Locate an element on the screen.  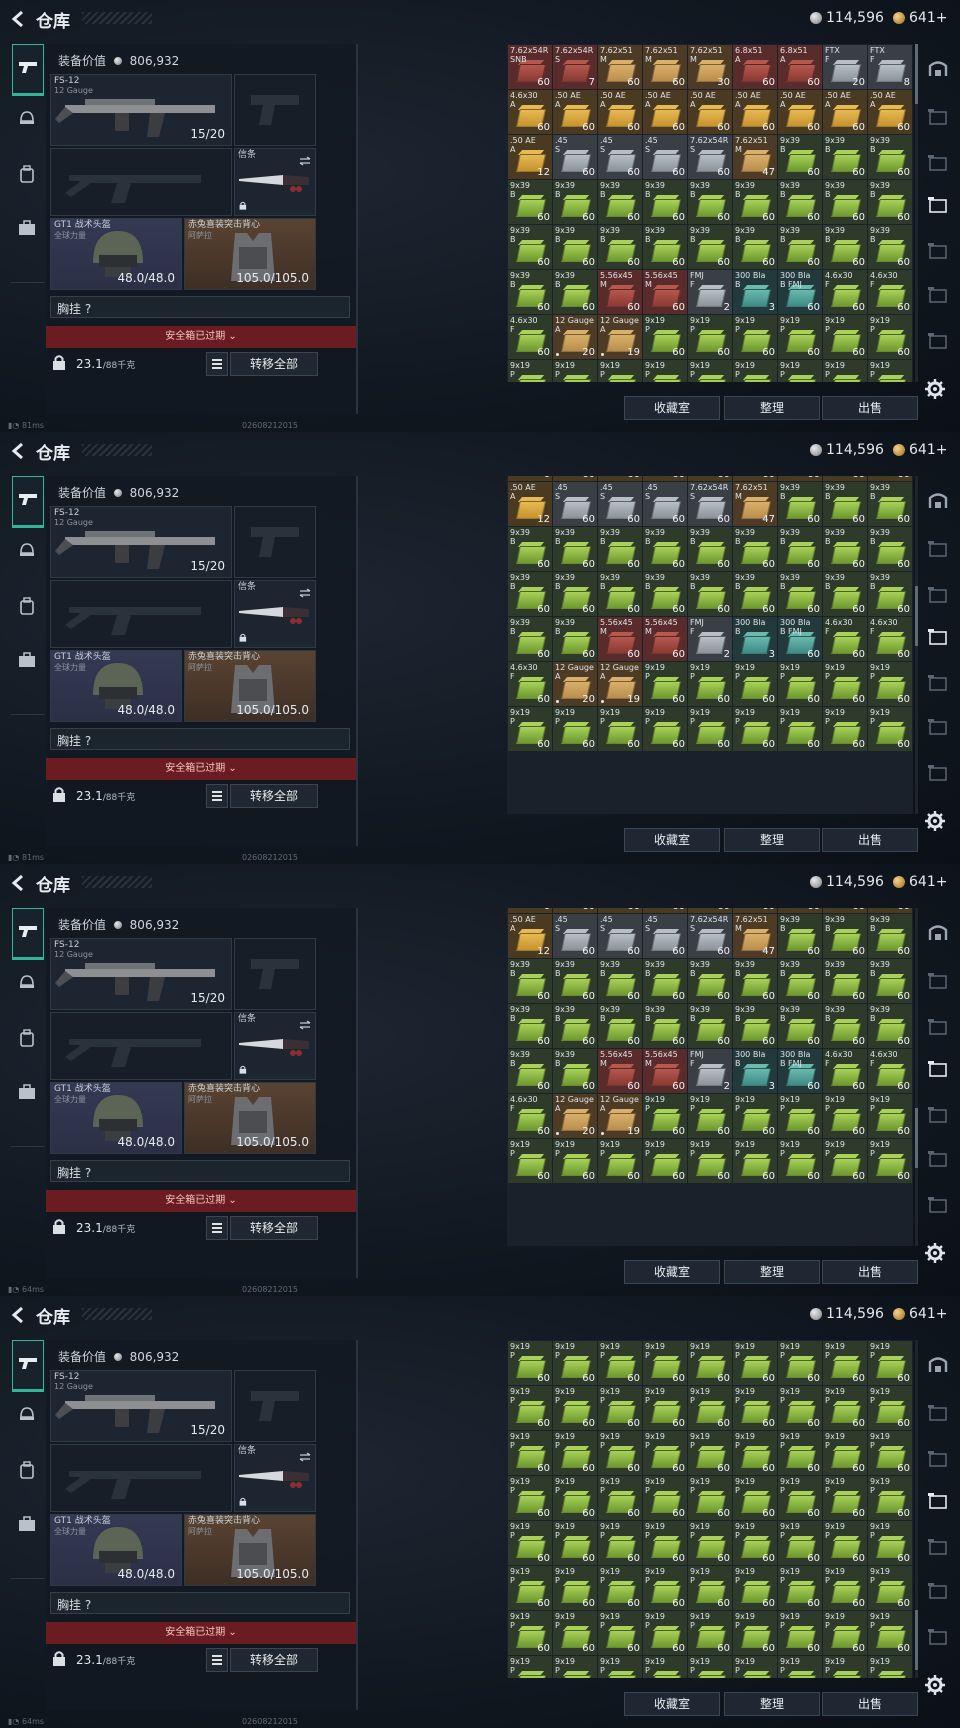
armor-slot: 赤兔喜装突击背心 阿萨拉 105.0/105.0 is located at coordinates (250, 254).